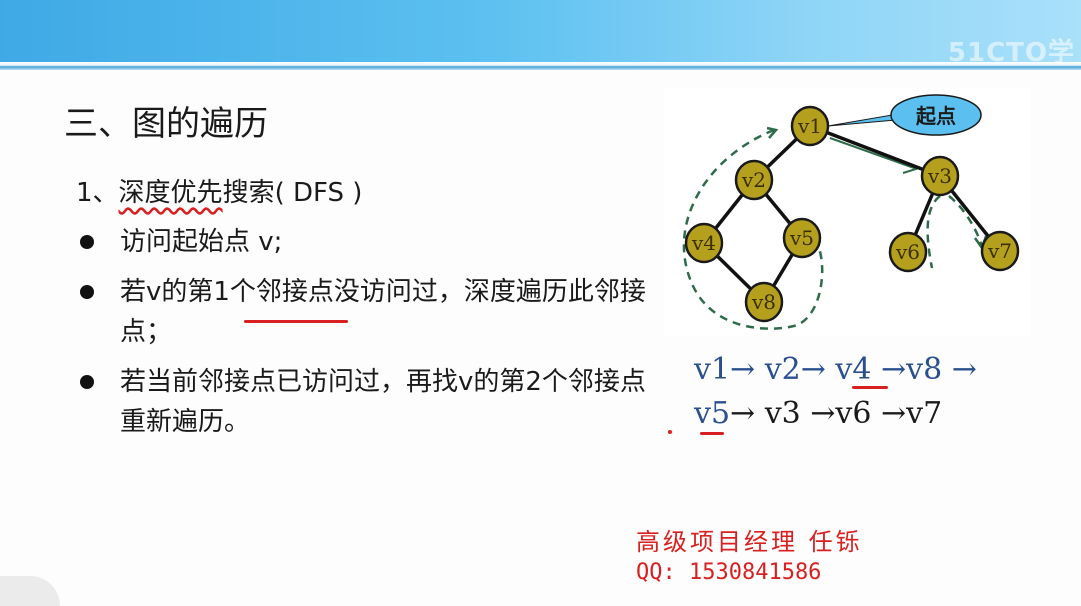 The width and height of the screenshot is (1081, 606). I want to click on bullet-item: 若v的第1个邻接点没访问过，深度遍历此邻接点；, so click(366, 312).